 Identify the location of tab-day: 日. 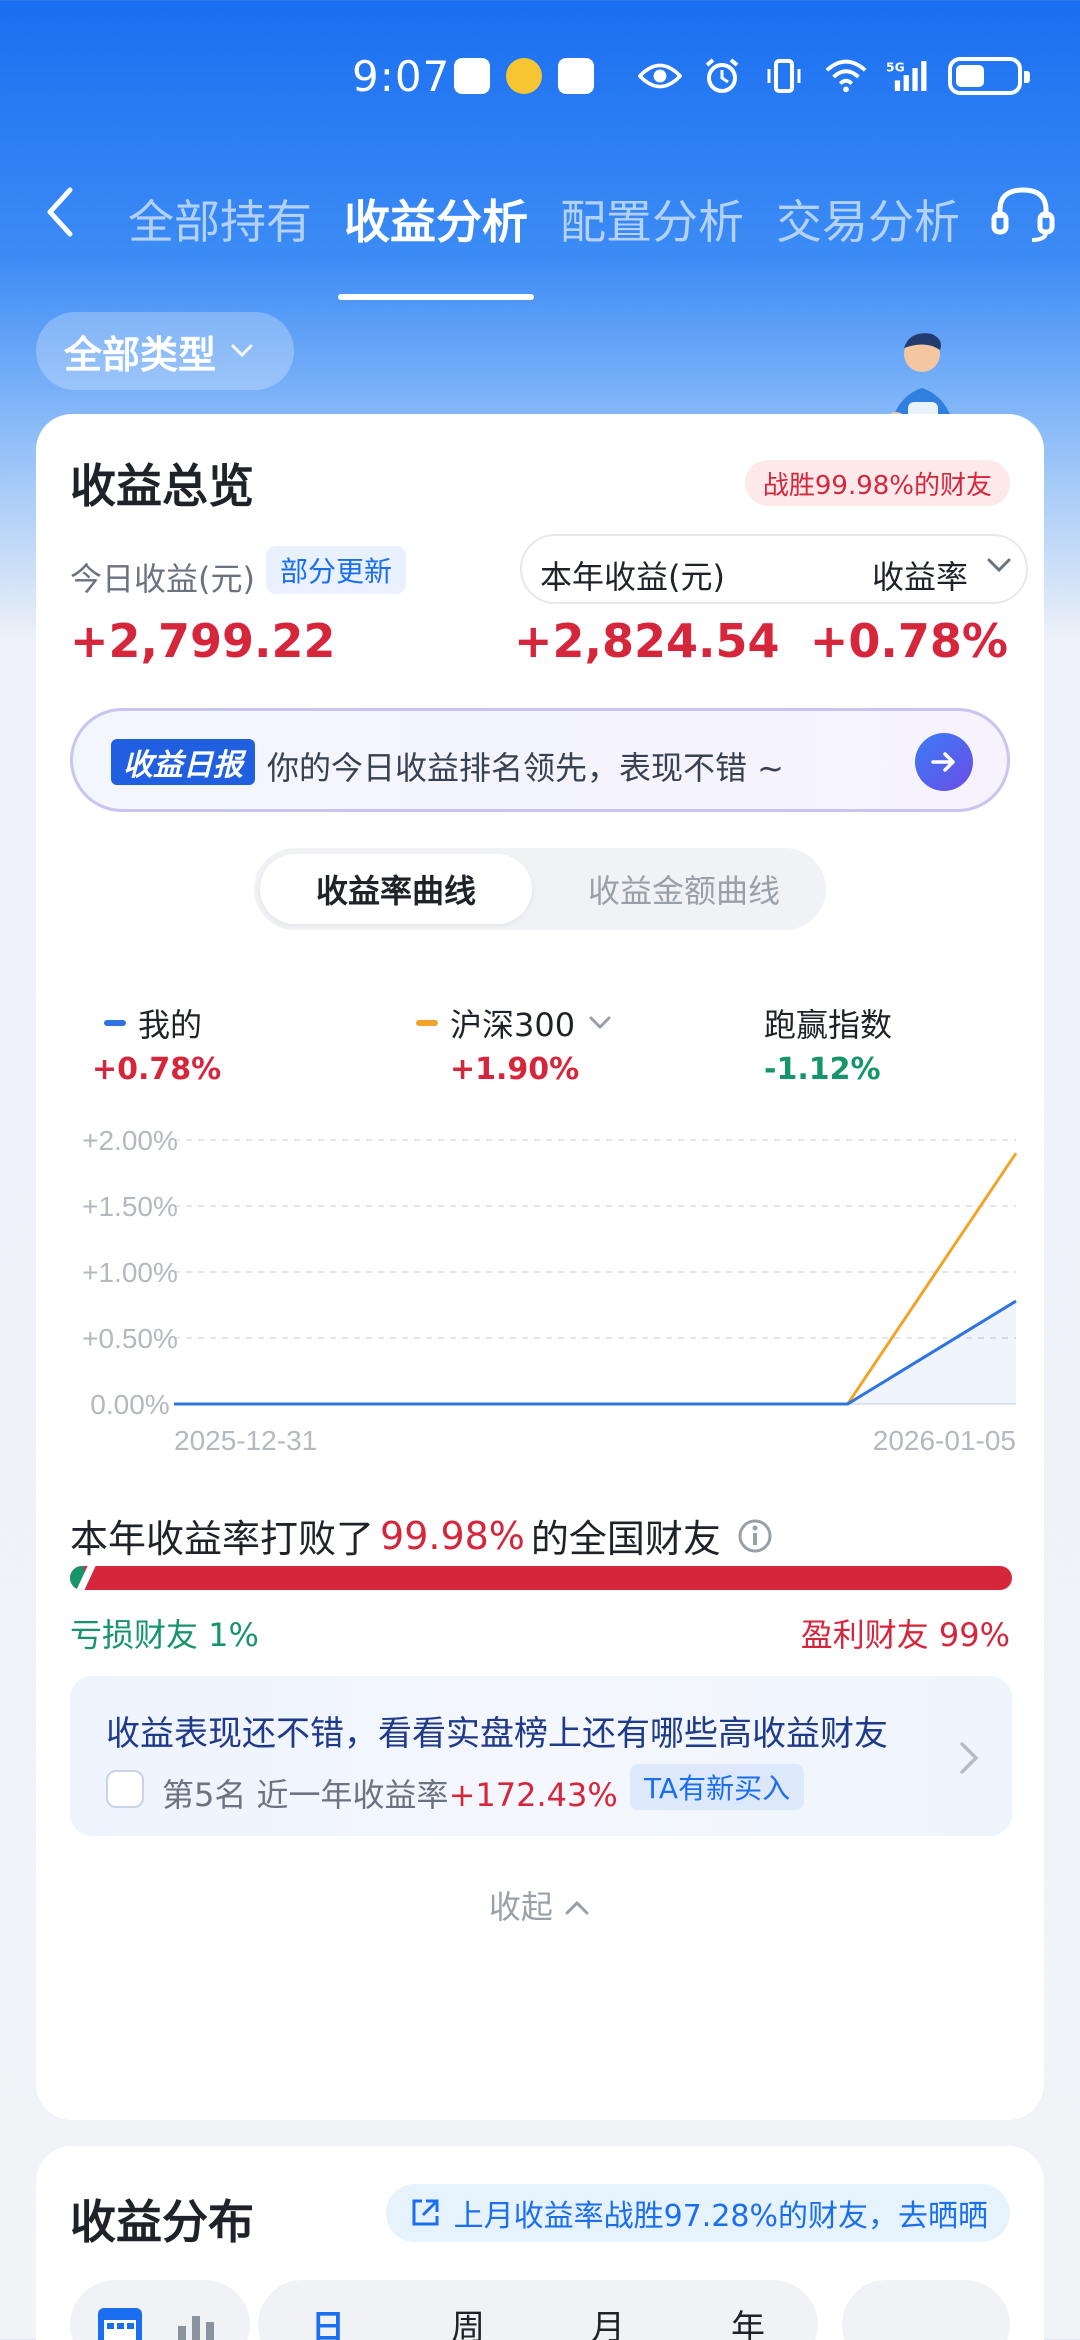
(328, 2310).